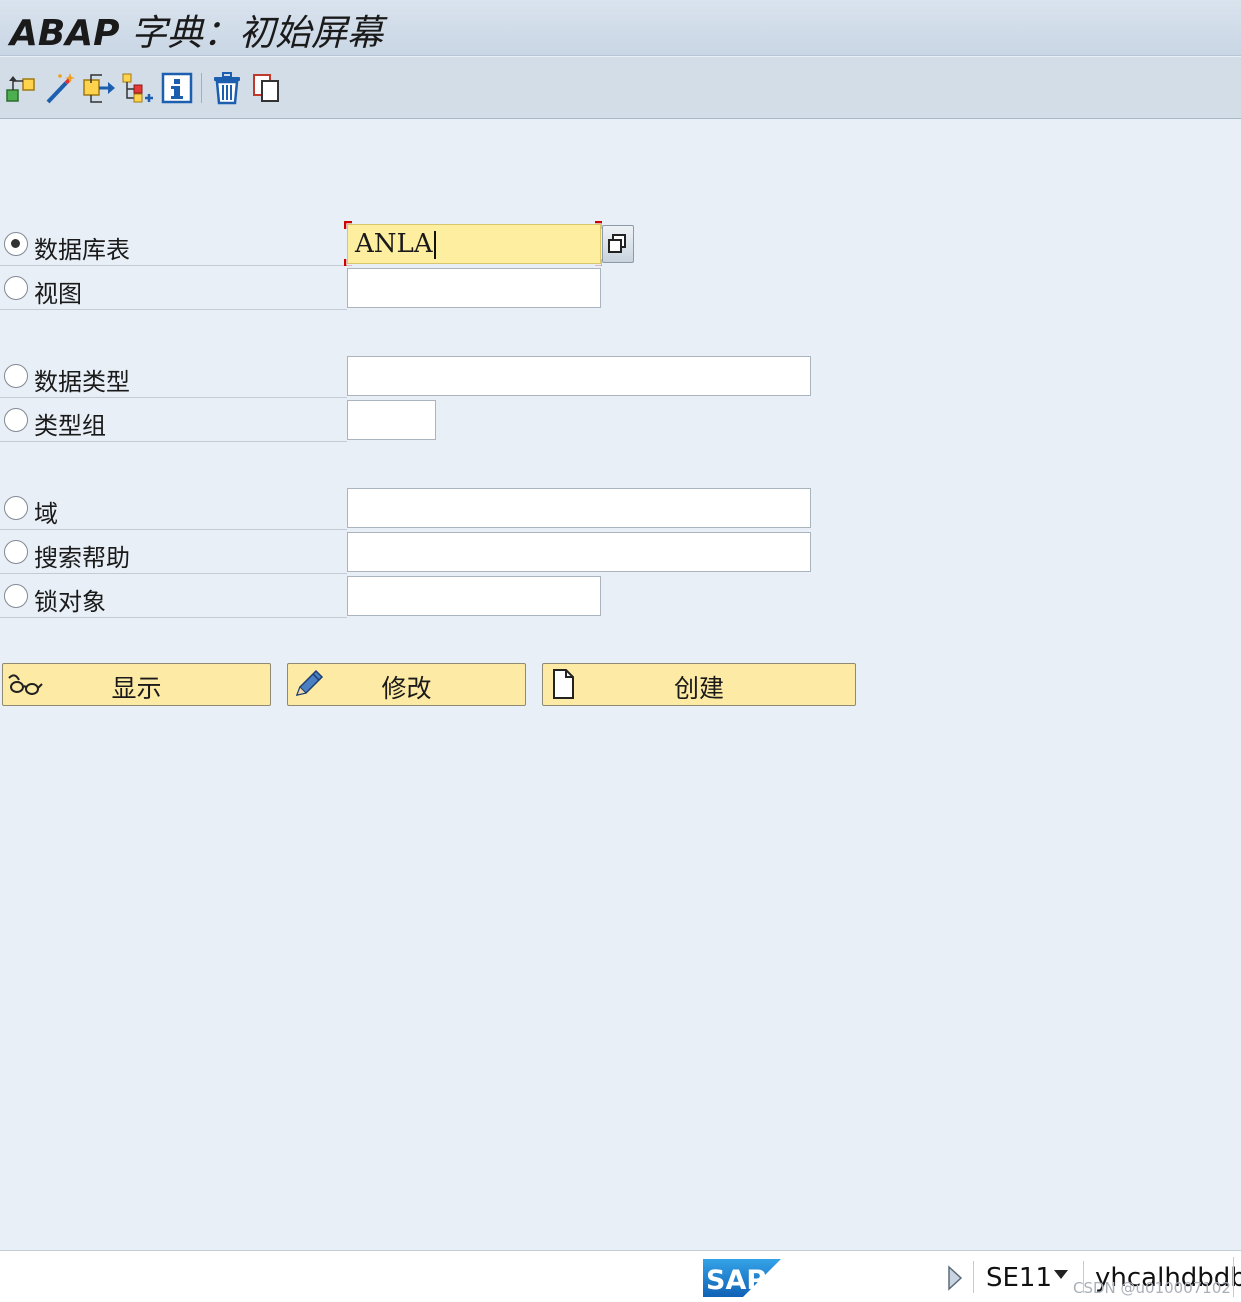  Describe the element at coordinates (579, 508) in the screenshot. I see `domain-input` at that location.